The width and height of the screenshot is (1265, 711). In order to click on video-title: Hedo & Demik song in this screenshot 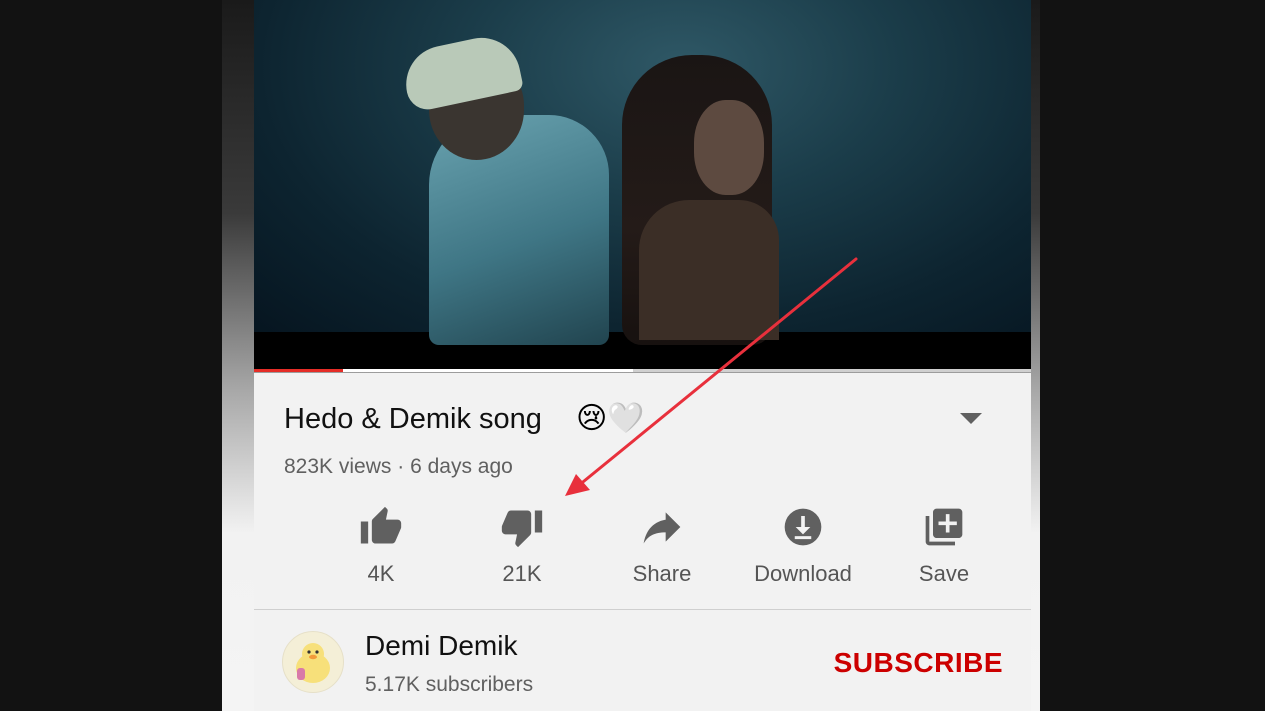, I will do `click(413, 419)`.